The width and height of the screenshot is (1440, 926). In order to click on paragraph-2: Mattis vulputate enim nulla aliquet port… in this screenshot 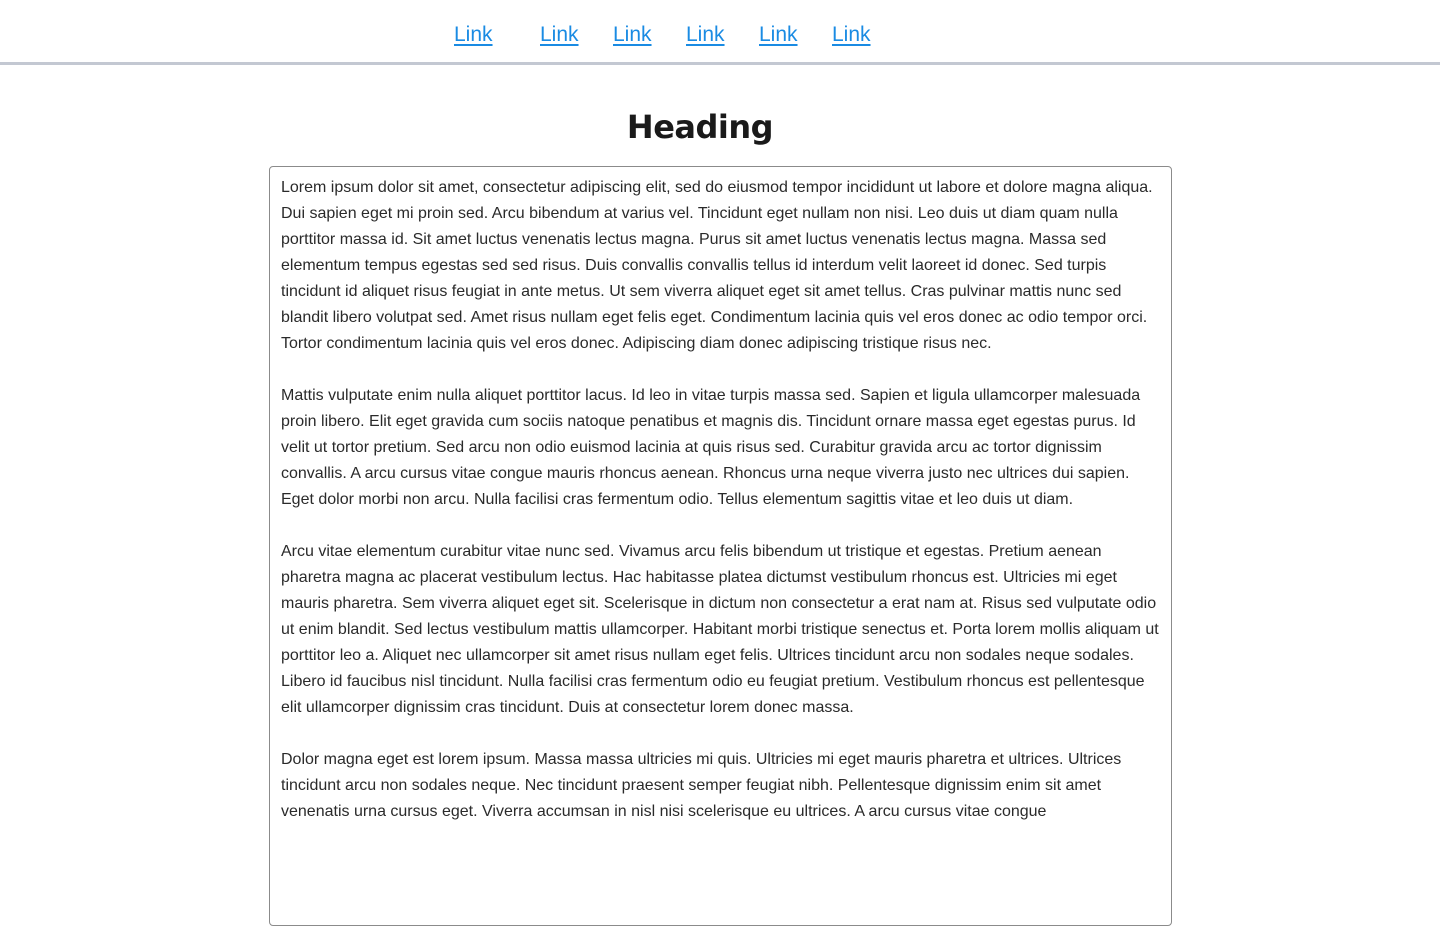, I will do `click(711, 447)`.